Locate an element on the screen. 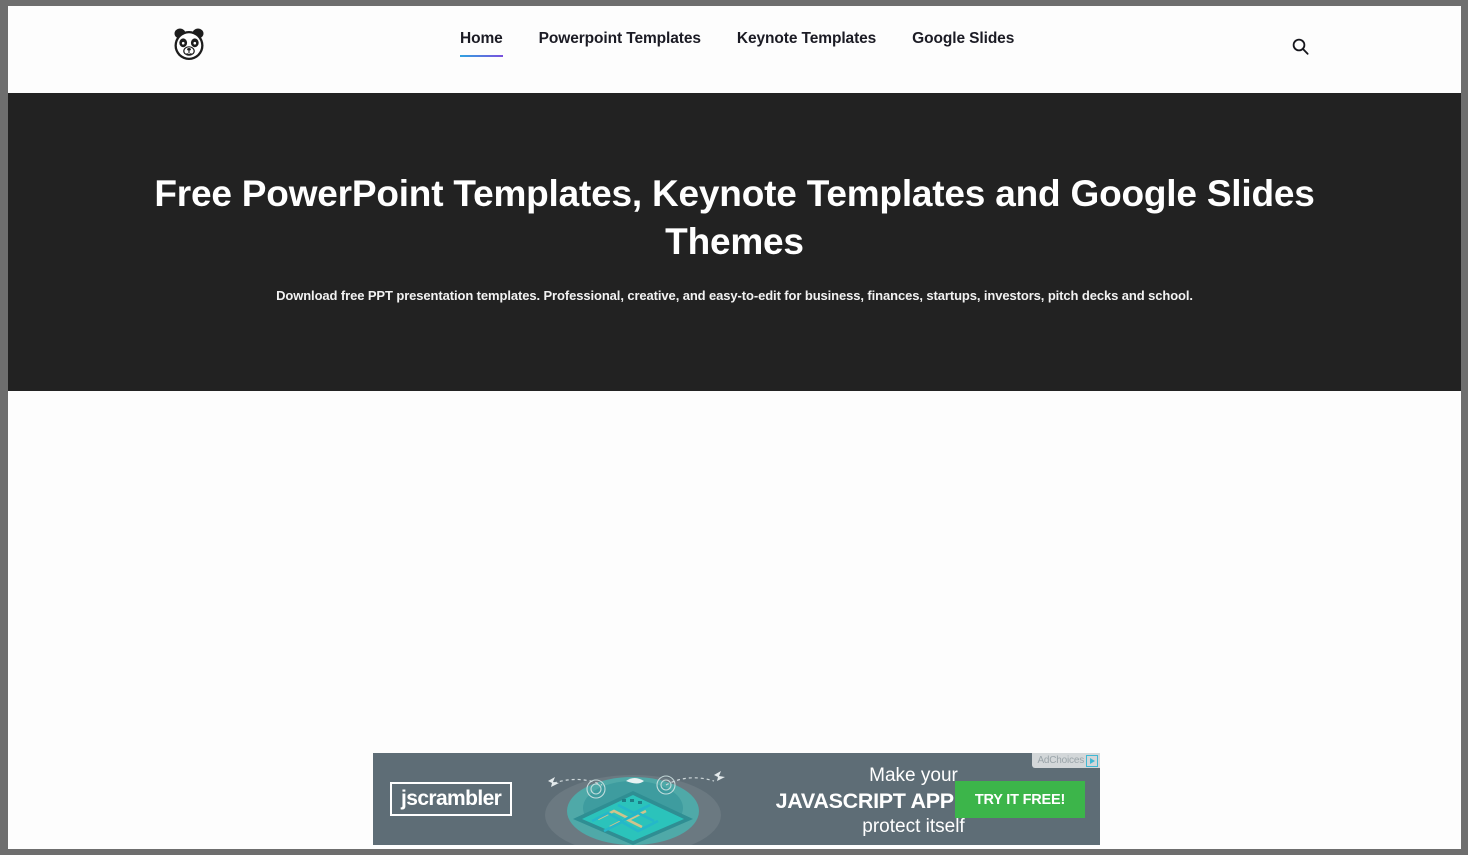 This screenshot has height=855, width=1468. ad-illustration-maze is located at coordinates (635, 808).